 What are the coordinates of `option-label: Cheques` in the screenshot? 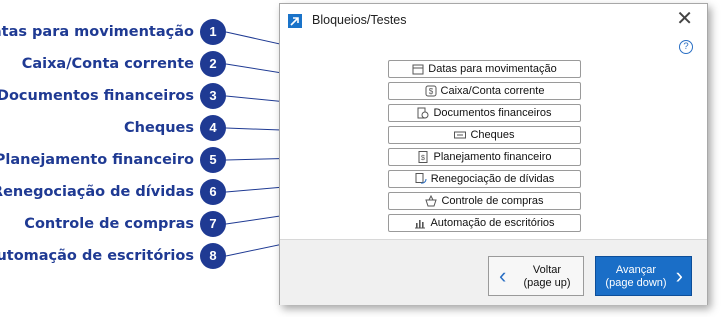 It's located at (492, 135).